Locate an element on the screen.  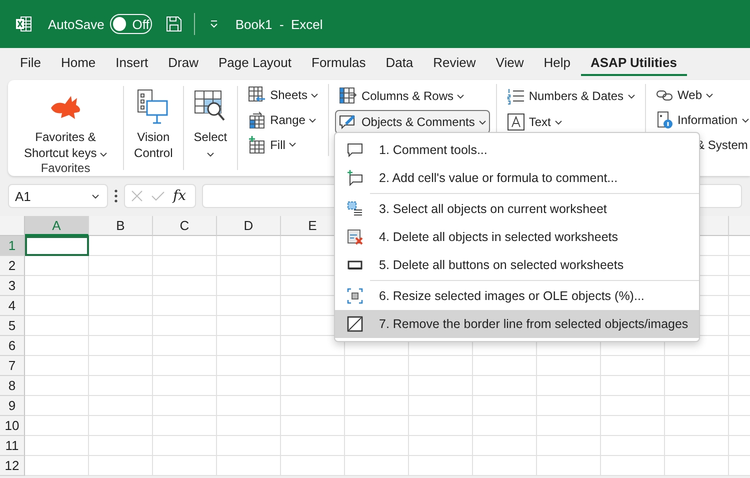
numbered-list-icon is located at coordinates (515, 96).